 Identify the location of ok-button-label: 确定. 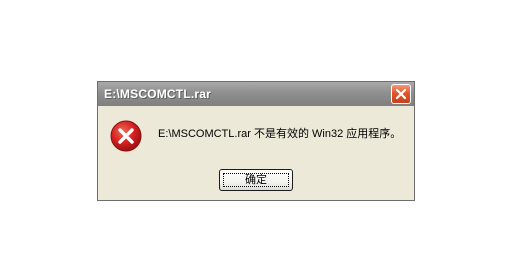
(256, 180).